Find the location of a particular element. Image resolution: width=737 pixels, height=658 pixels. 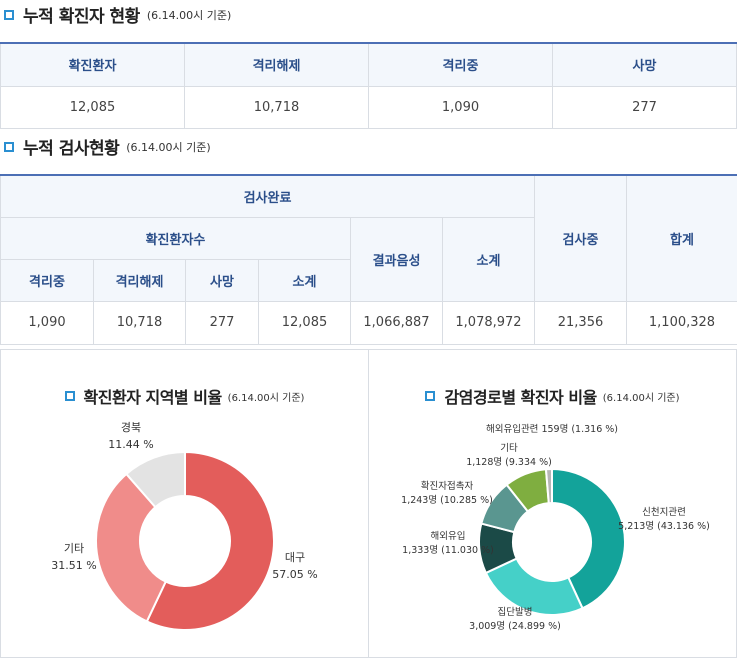

slice-label: 경북 11.44 % is located at coordinates (130, 436).